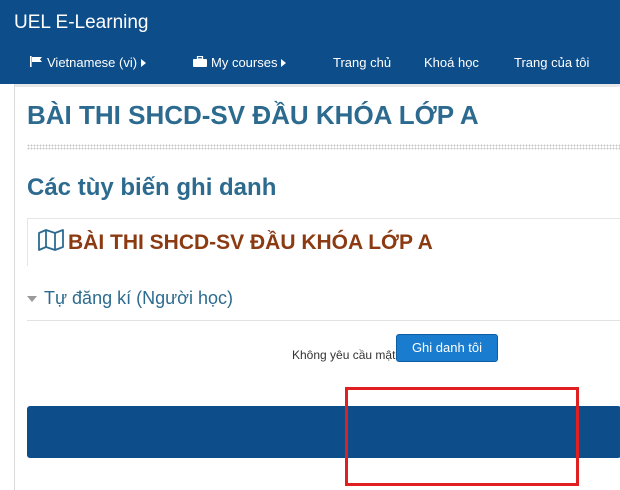 Image resolution: width=620 pixels, height=490 pixels. Describe the element at coordinates (323, 432) in the screenshot. I see `enrol-action-bar` at that location.